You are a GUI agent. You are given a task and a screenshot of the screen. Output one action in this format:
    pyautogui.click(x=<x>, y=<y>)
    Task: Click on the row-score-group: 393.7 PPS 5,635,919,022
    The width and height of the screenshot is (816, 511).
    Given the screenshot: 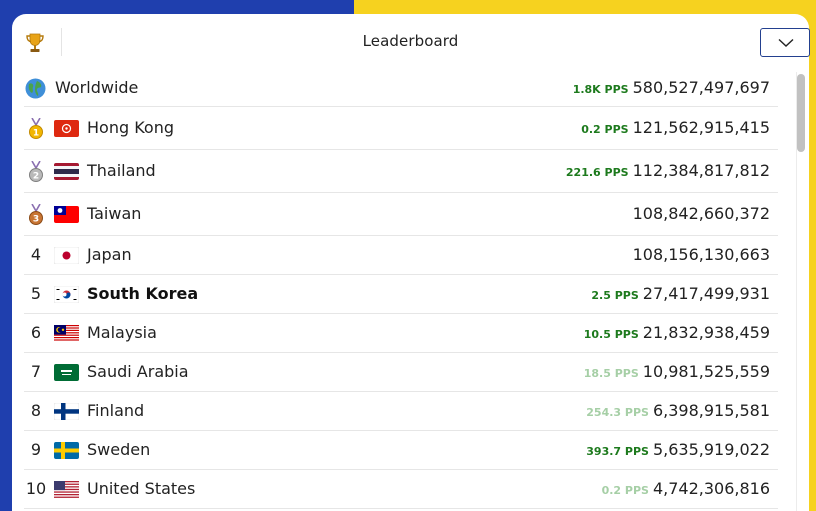 What is the action you would take?
    pyautogui.click(x=678, y=449)
    